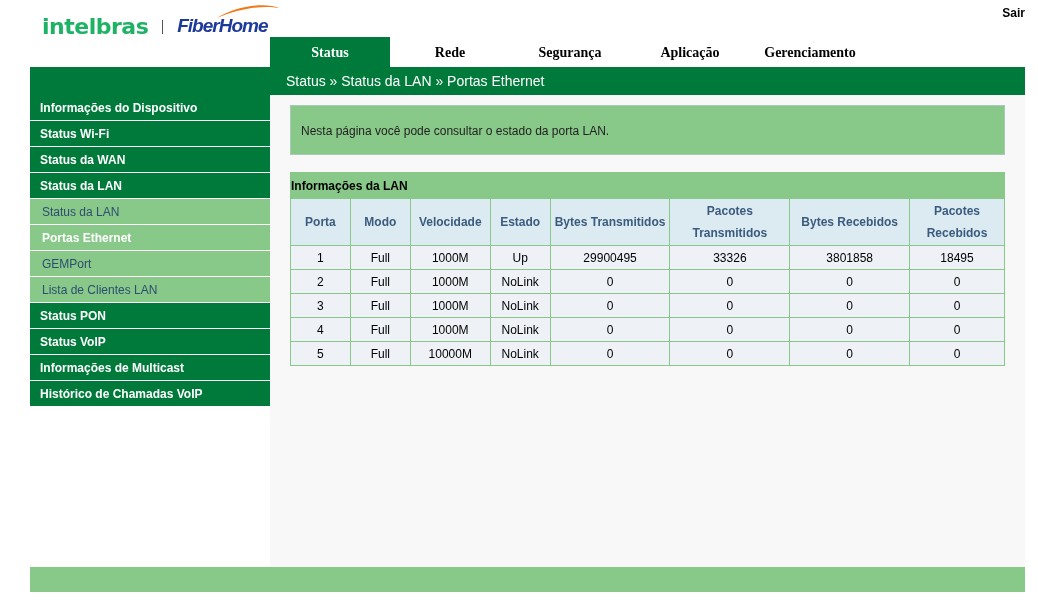 Image resolution: width=1038 pixels, height=608 pixels. Describe the element at coordinates (330, 52) in the screenshot. I see `nav-tab: Status` at that location.